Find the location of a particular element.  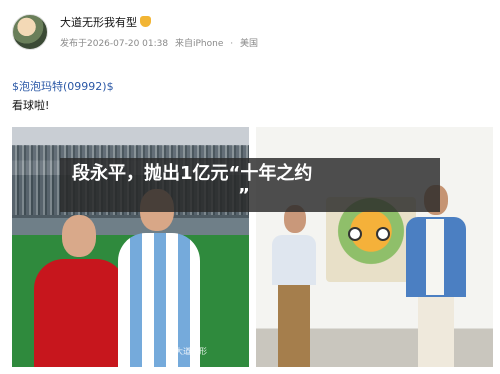

person-striped-jersey is located at coordinates (158, 278).